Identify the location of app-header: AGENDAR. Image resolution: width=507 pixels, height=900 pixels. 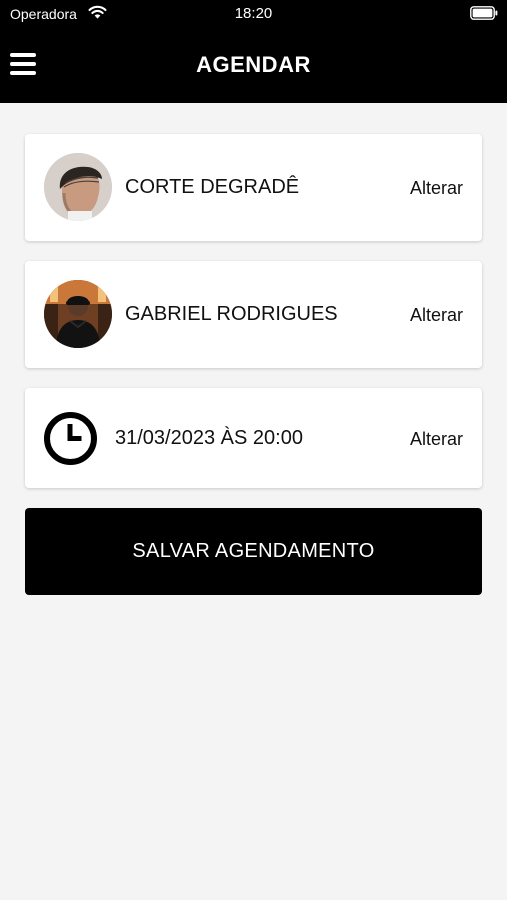
(253, 65).